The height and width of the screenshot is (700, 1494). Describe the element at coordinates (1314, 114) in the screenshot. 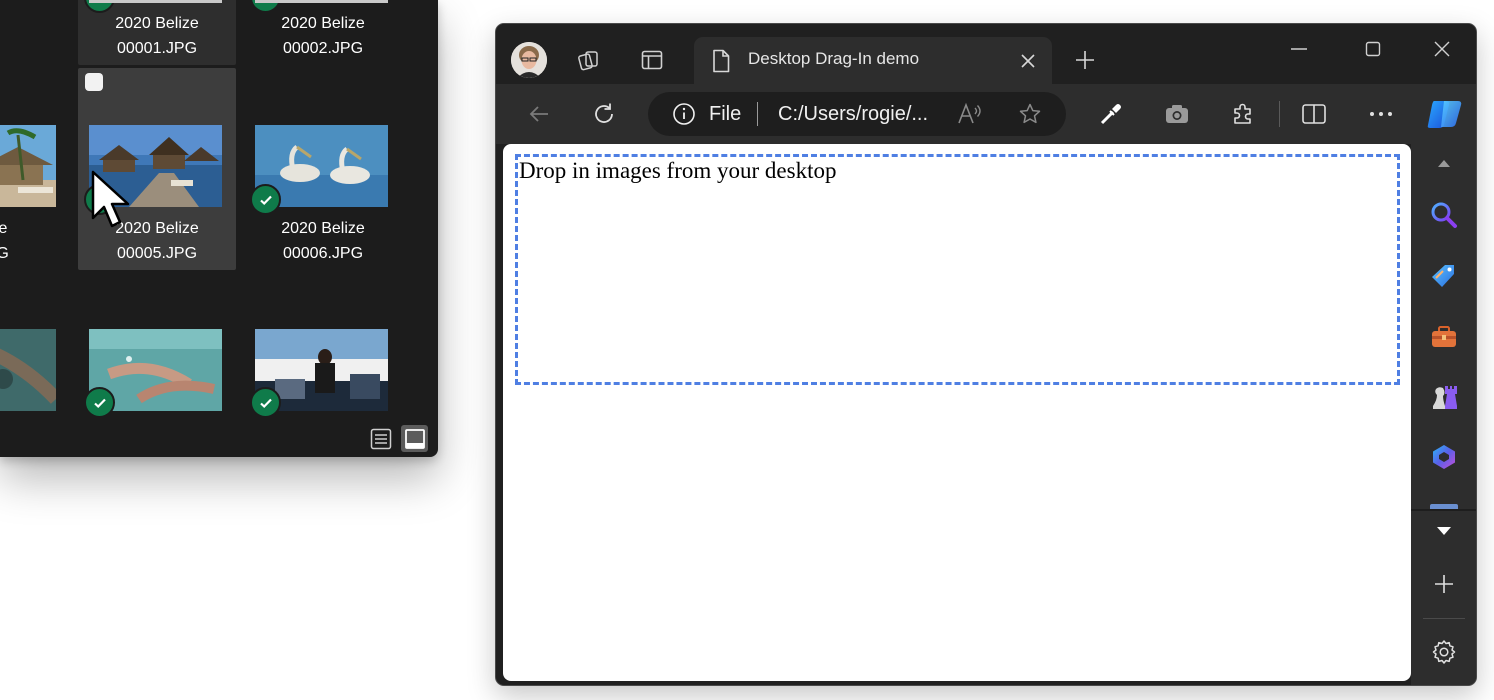

I see `split-screen-icon` at that location.